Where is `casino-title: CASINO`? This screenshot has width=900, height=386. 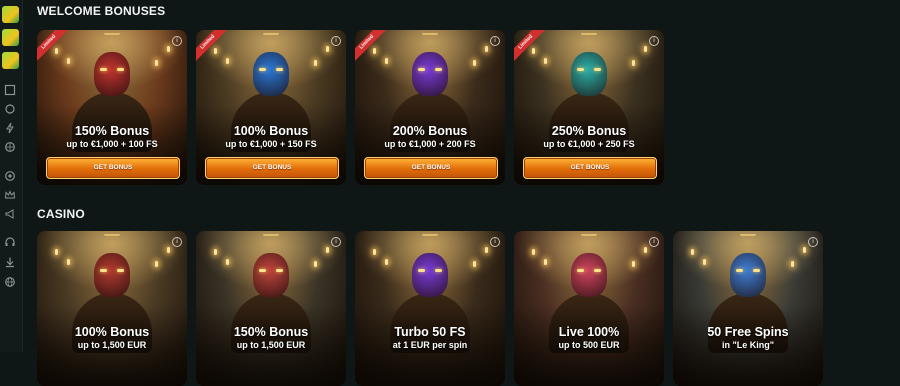 casino-title: CASINO is located at coordinates (61, 214).